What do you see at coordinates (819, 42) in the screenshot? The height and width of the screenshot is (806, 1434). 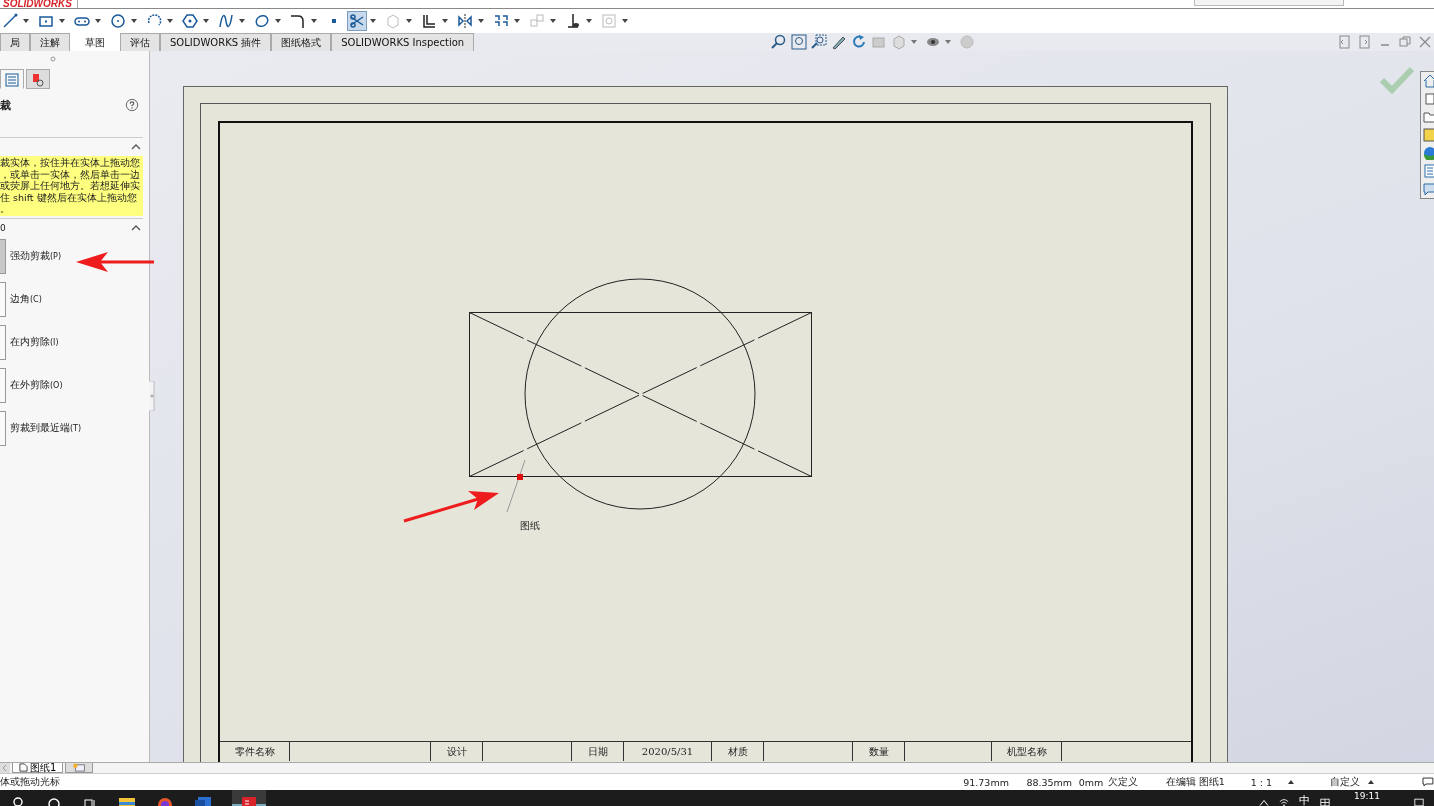 I see `zoom-area-icon` at bounding box center [819, 42].